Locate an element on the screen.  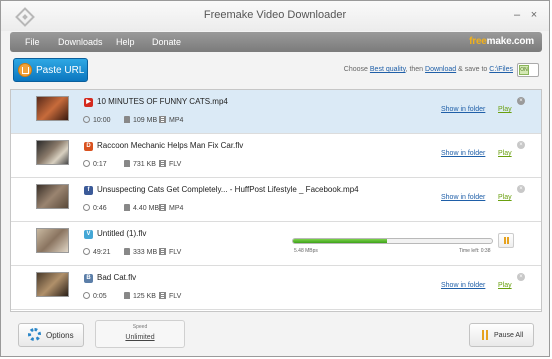
duration: 0:05 is located at coordinates (95, 296).